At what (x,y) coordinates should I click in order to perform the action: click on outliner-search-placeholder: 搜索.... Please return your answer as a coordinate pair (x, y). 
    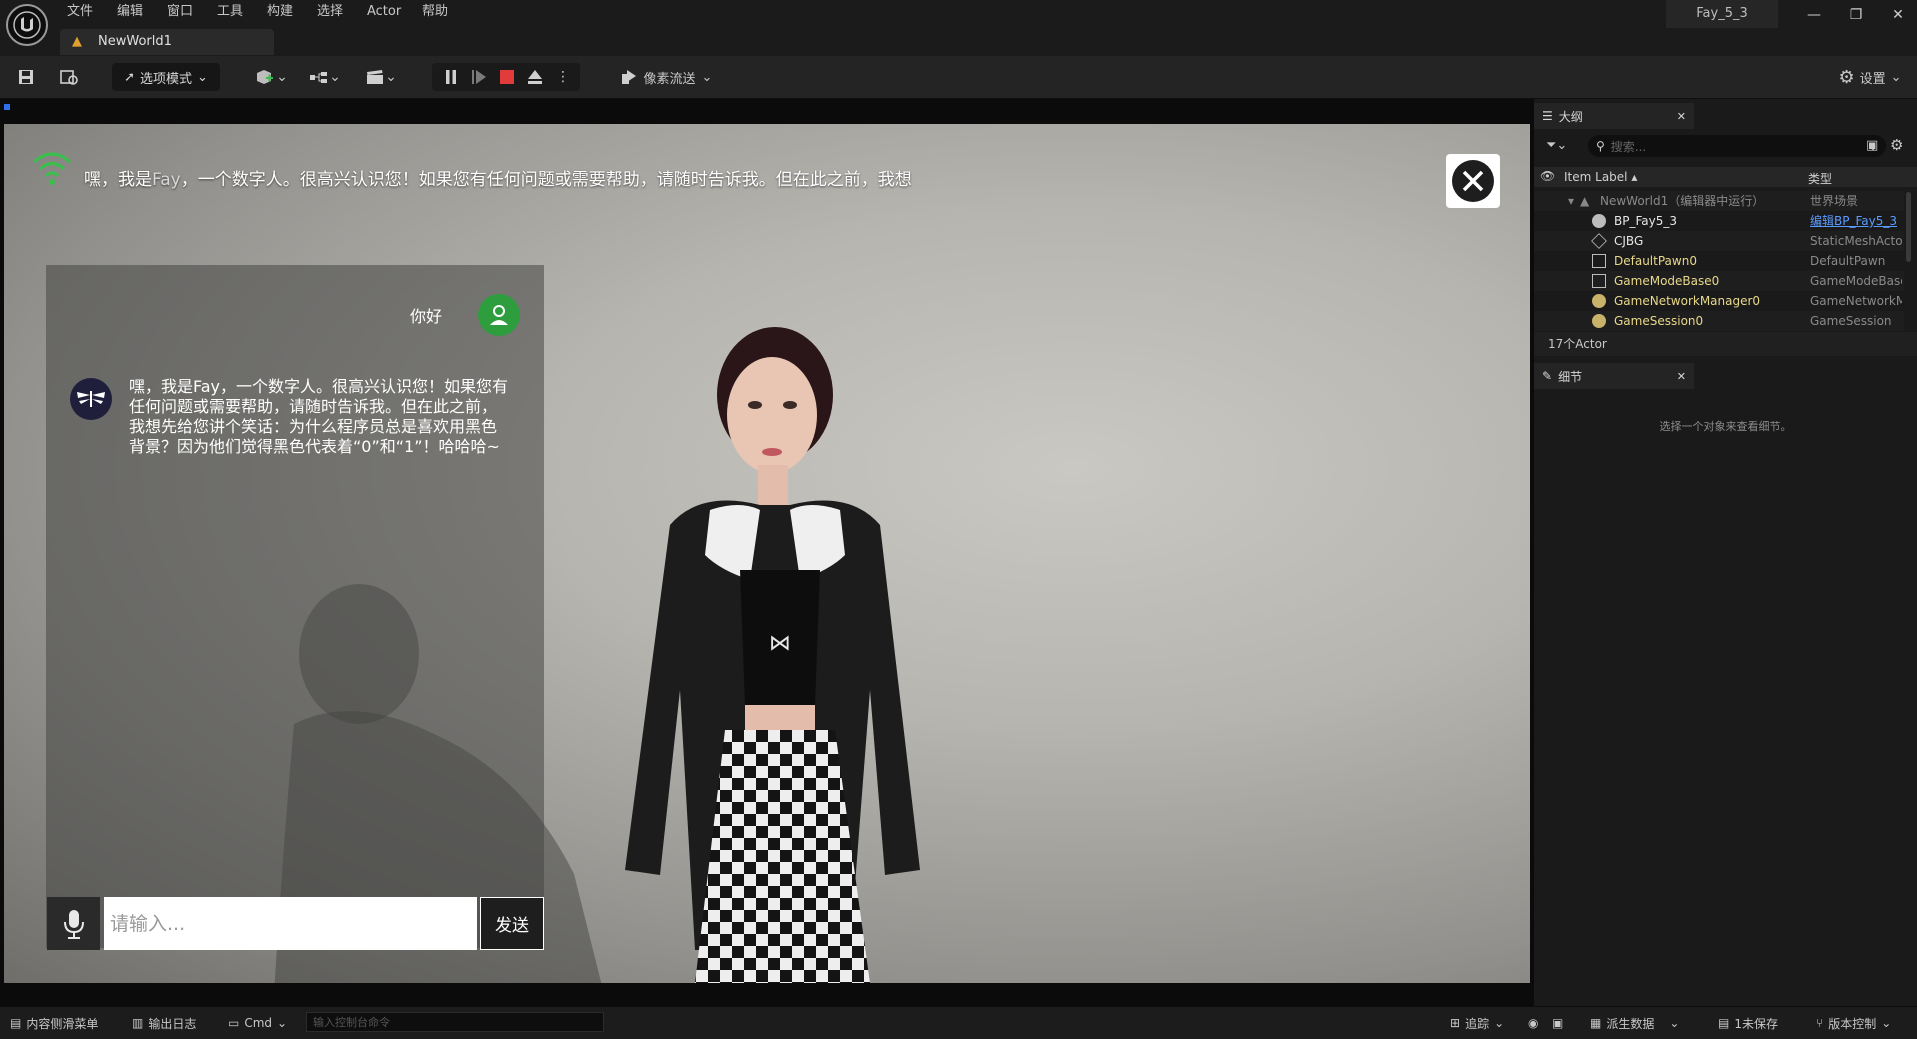
    Looking at the image, I should click on (1628, 146).